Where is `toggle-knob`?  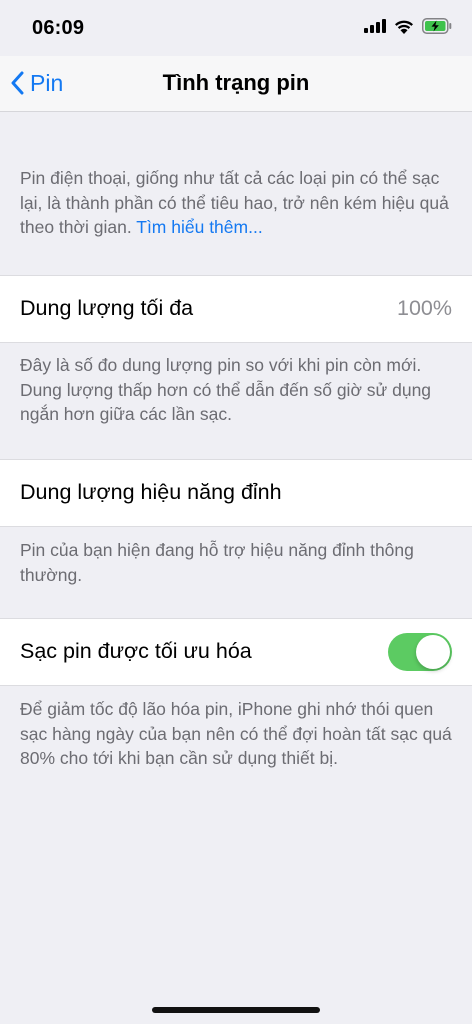 toggle-knob is located at coordinates (433, 652).